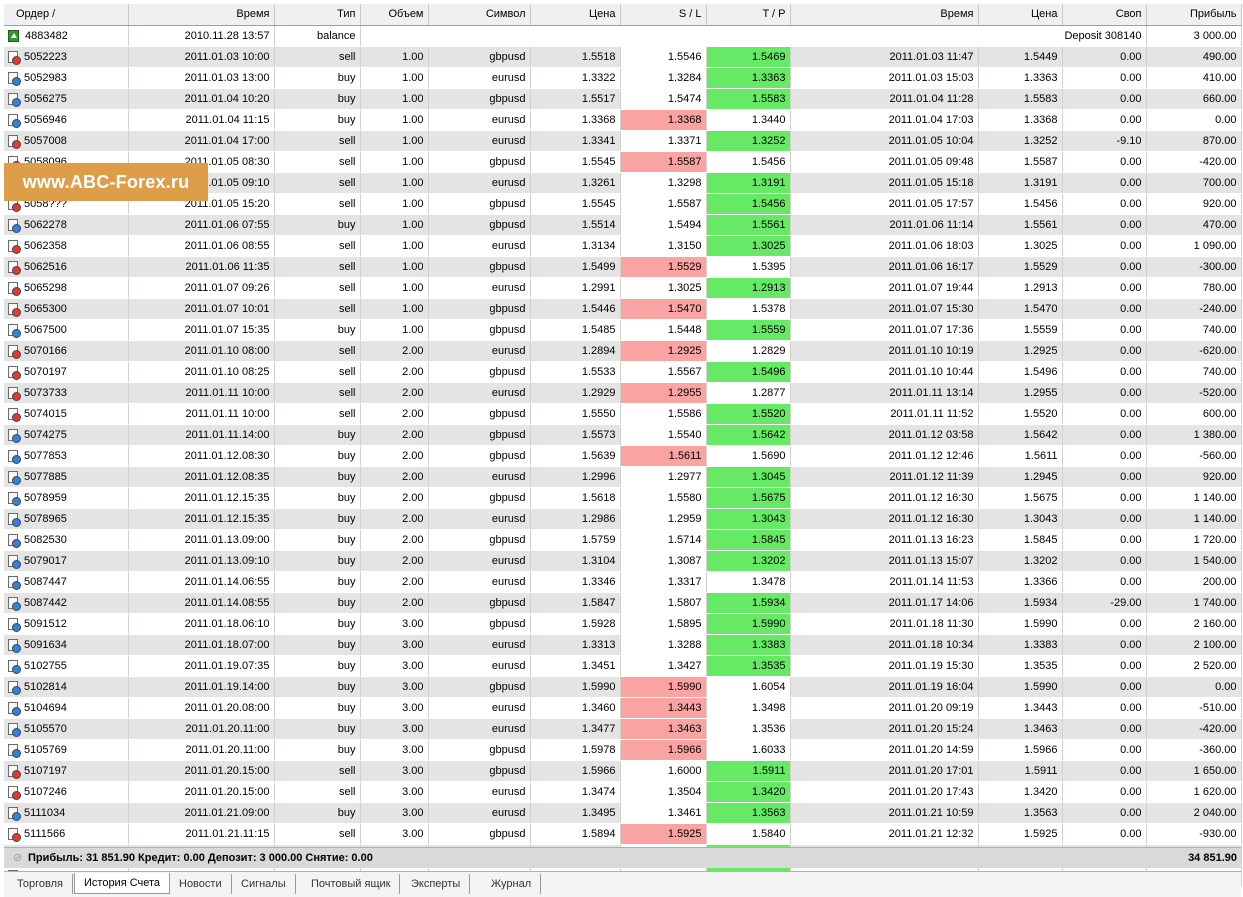 This screenshot has width=1243, height=897. What do you see at coordinates (1194, 645) in the screenshot?
I see `cell-profit: 2 100.00` at bounding box center [1194, 645].